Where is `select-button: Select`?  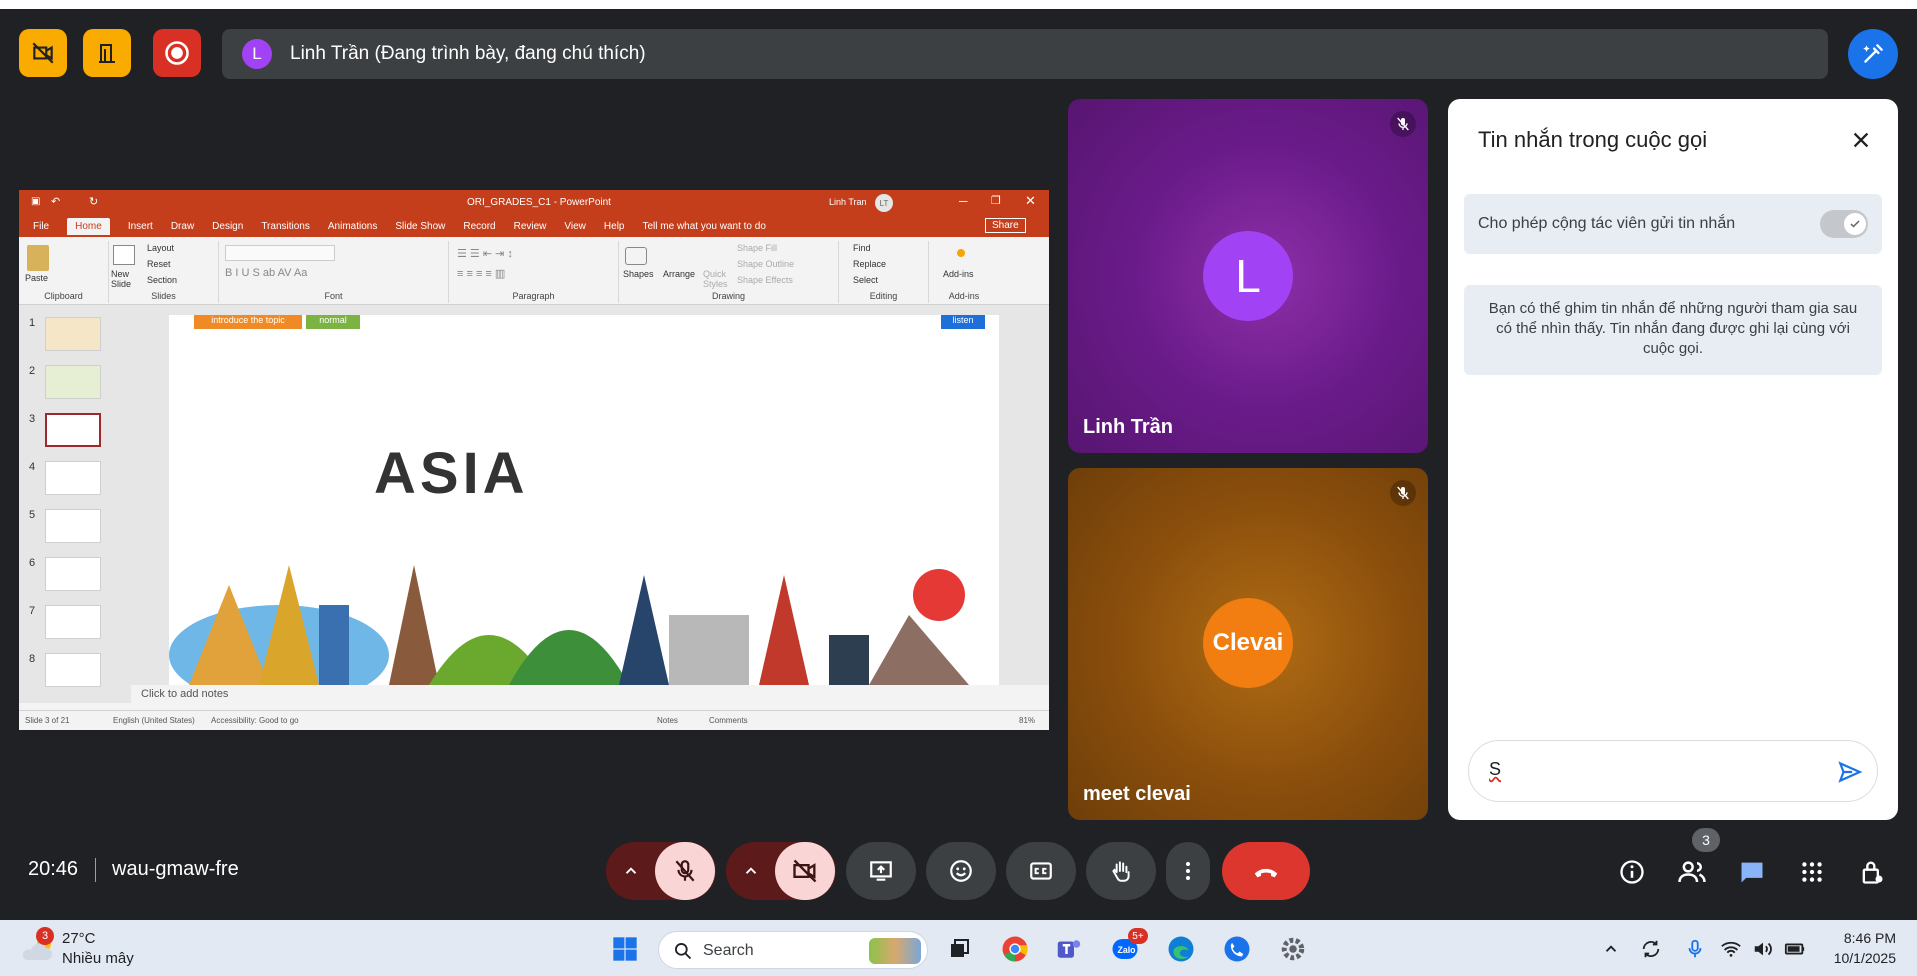
select-button: Select is located at coordinates (865, 280).